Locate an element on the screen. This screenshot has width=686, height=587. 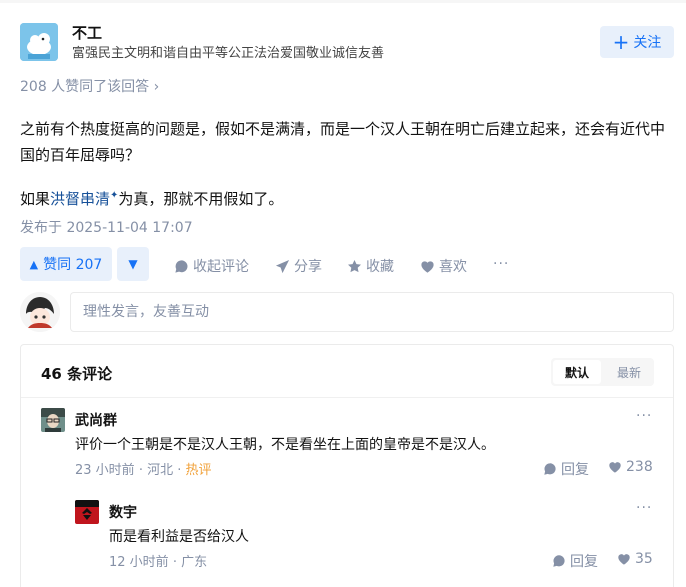
hot-comment-badge: 热评 is located at coordinates (198, 470).